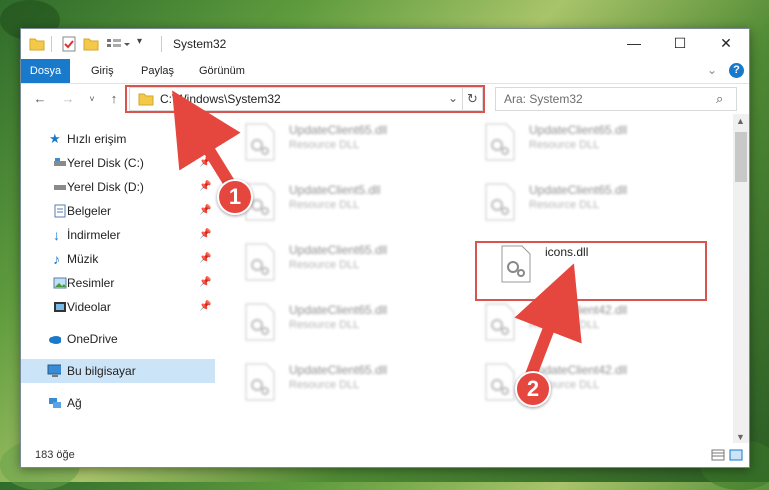  What do you see at coordinates (235, 197) in the screenshot?
I see `step-1-badge: 1` at bounding box center [235, 197].